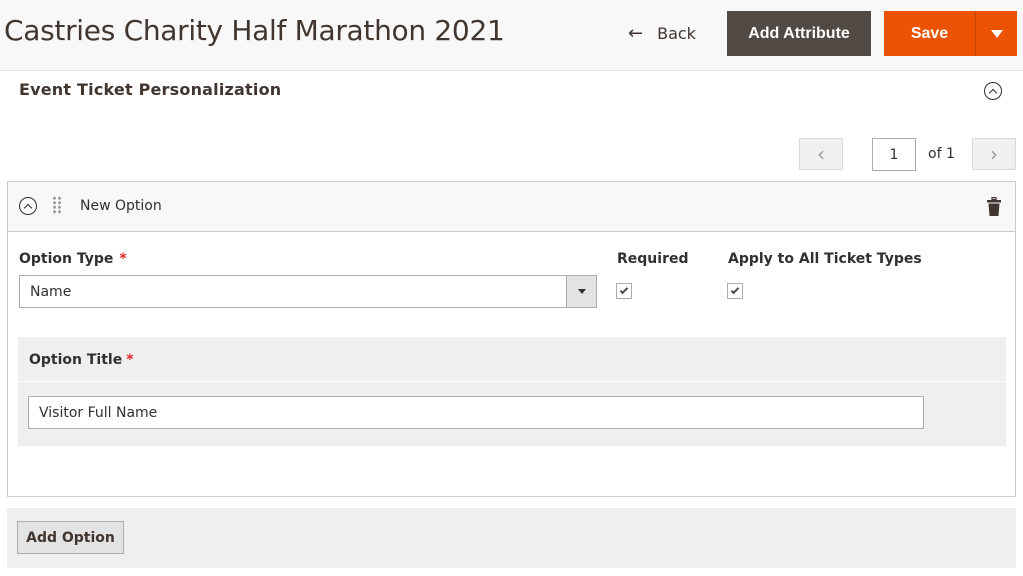 This screenshot has height=576, width=1023. Describe the element at coordinates (511, 207) in the screenshot. I see `option-header: New Option` at that location.